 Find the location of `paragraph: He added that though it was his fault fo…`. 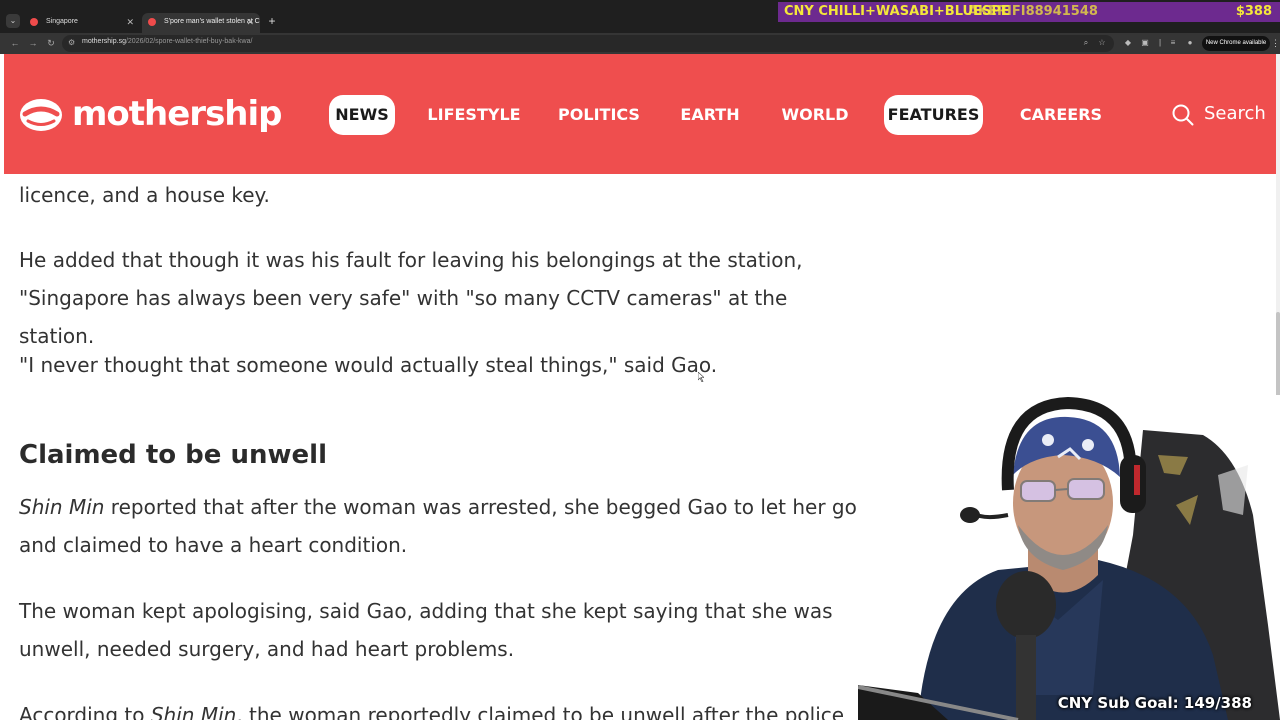

paragraph: He added that though it was his fault fo… is located at coordinates (439, 298).